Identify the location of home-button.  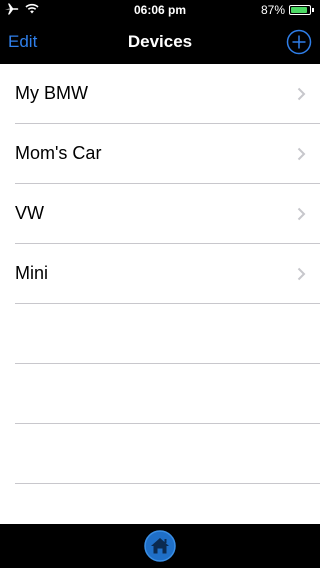
(160, 546).